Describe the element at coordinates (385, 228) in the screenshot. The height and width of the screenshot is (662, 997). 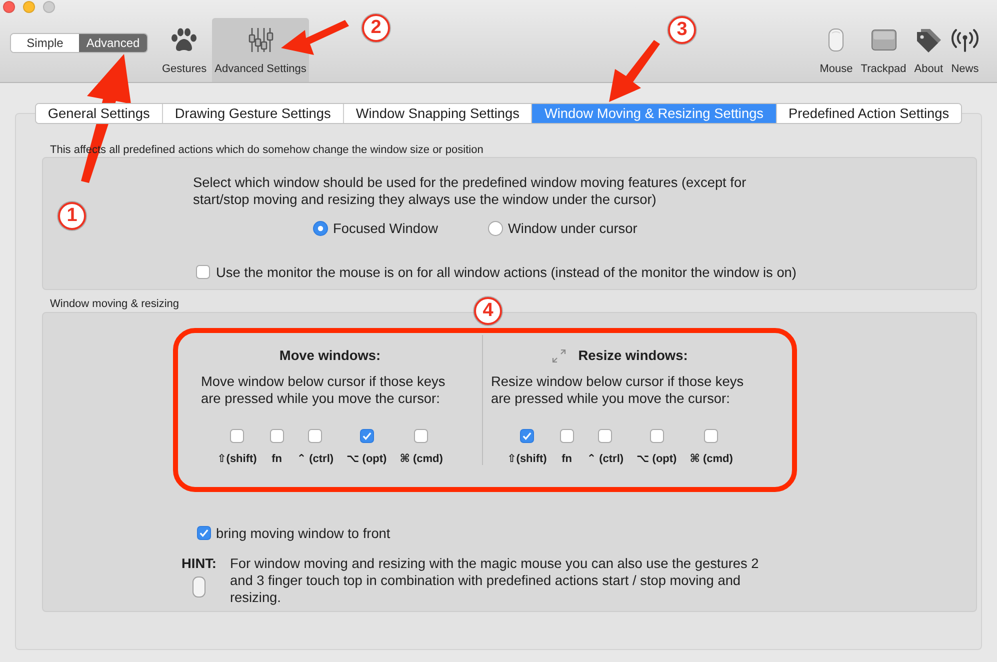
I see `radio-label: Focused Window` at that location.